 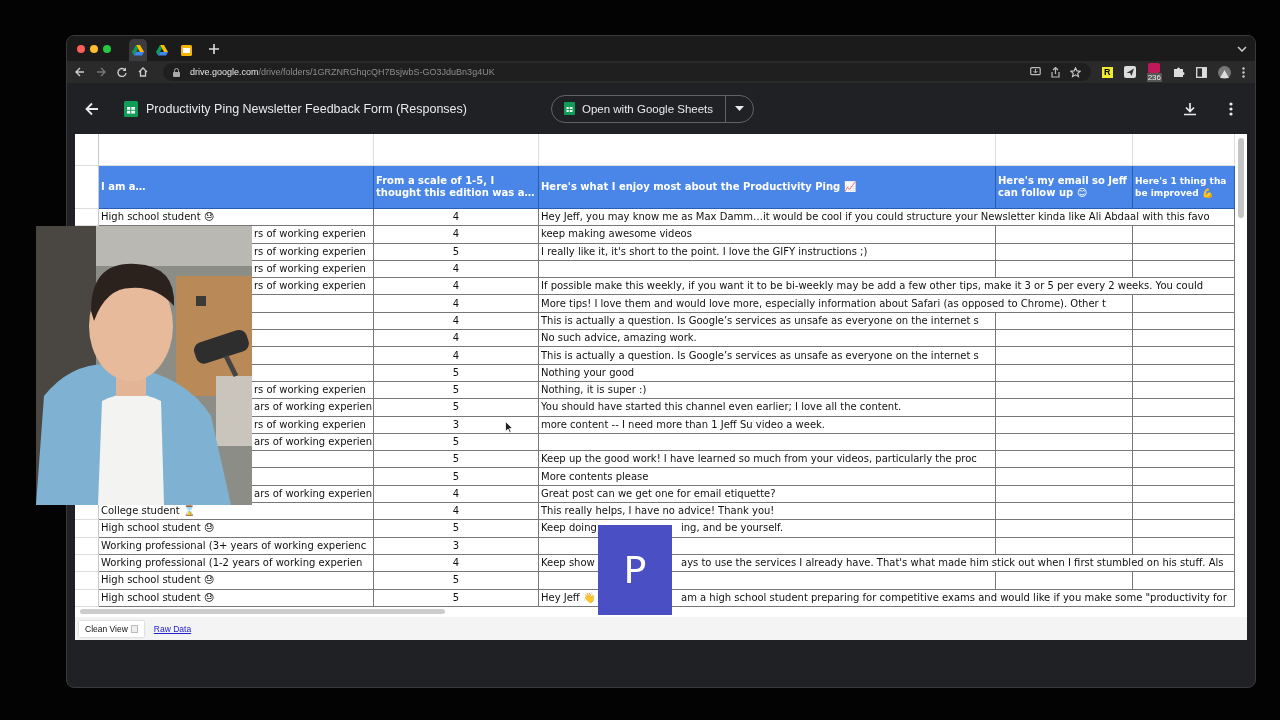 What do you see at coordinates (887, 218) in the screenshot?
I see `table-cell: Hey Jeff, you may know me as Max Damm…it would be cool if you could structure your Newsletter kinda like Ali Abdaal with this favo` at bounding box center [887, 218].